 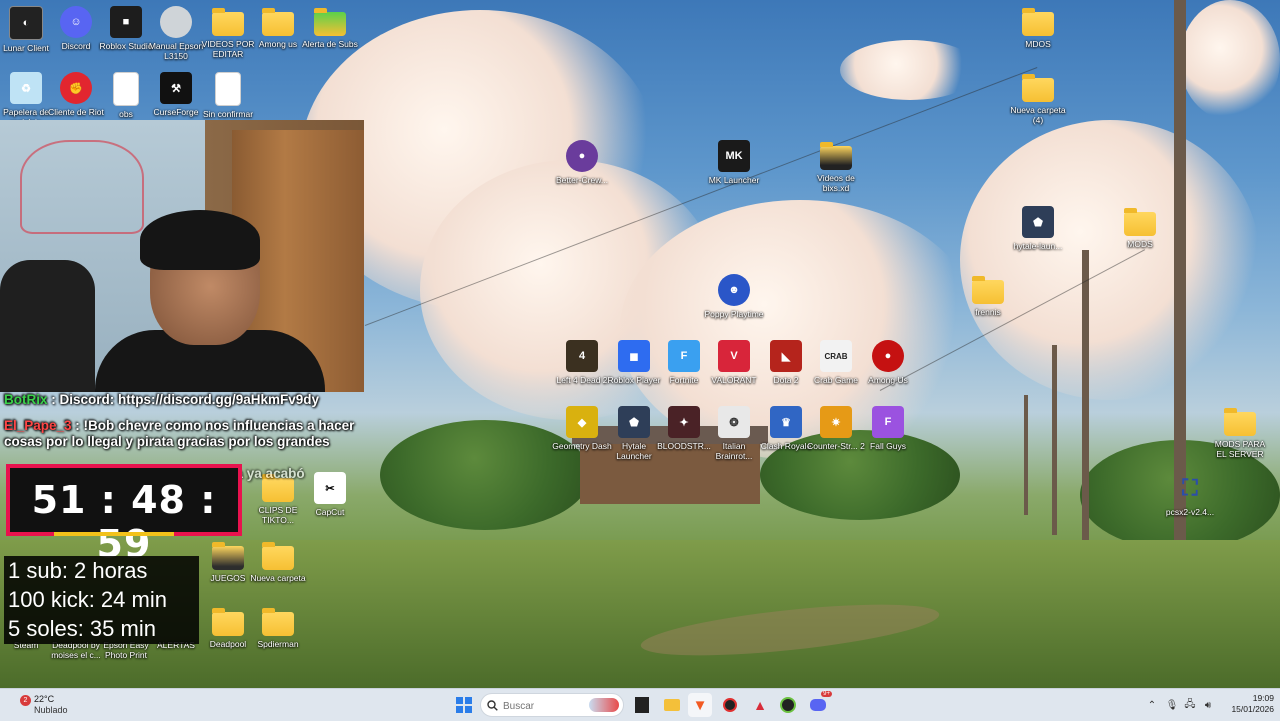 What do you see at coordinates (988, 312) in the screenshot?
I see `icon-label: frennis` at bounding box center [988, 312].